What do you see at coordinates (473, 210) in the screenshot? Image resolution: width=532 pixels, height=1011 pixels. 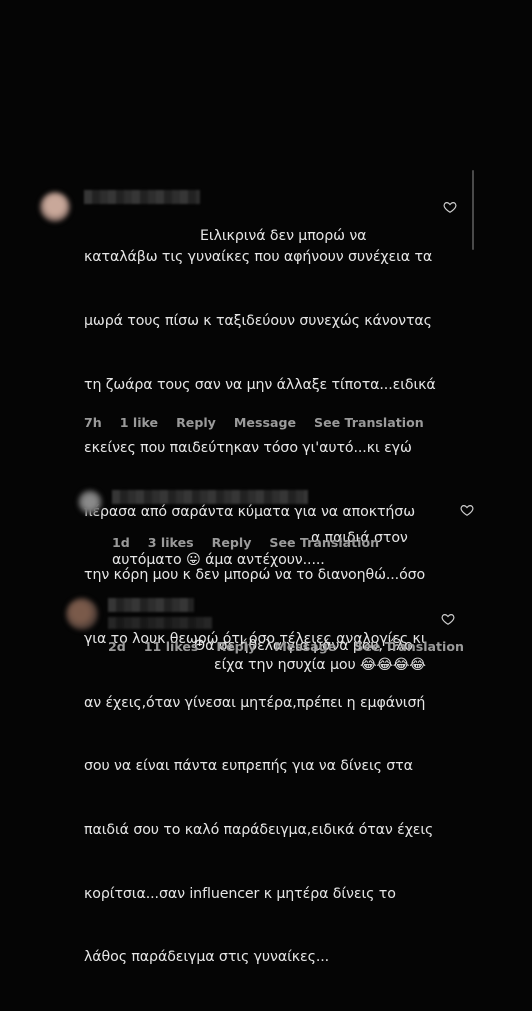 I see `scrollbar` at bounding box center [473, 210].